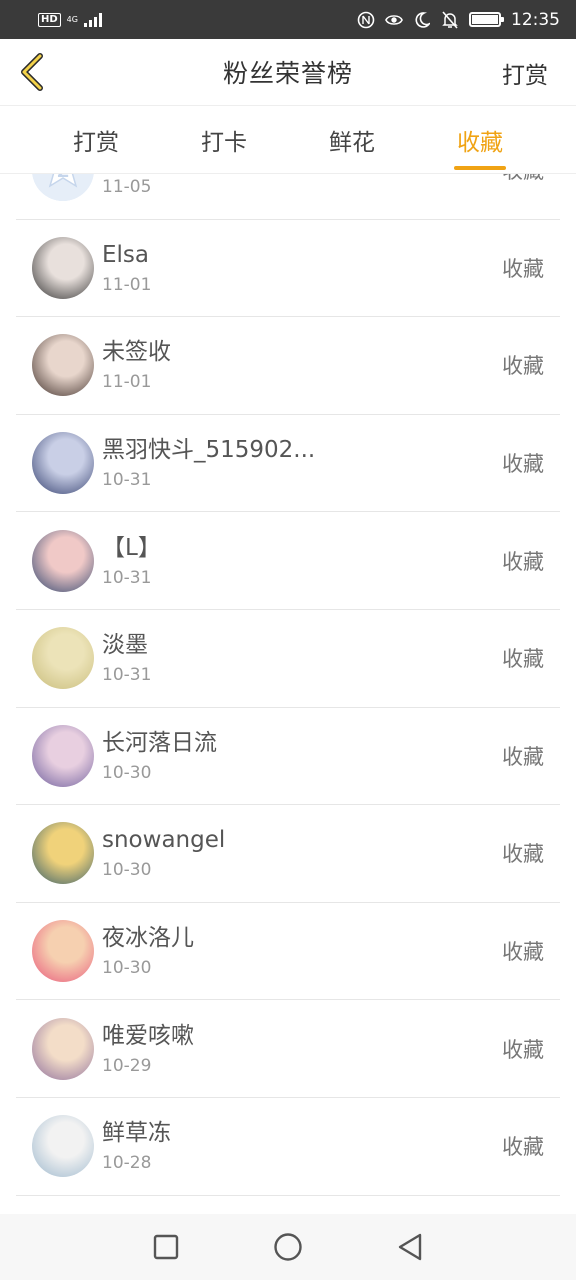 Image resolution: width=576 pixels, height=1280 pixels. Describe the element at coordinates (63, 177) in the screenshot. I see `svg-text: Z` at that location.